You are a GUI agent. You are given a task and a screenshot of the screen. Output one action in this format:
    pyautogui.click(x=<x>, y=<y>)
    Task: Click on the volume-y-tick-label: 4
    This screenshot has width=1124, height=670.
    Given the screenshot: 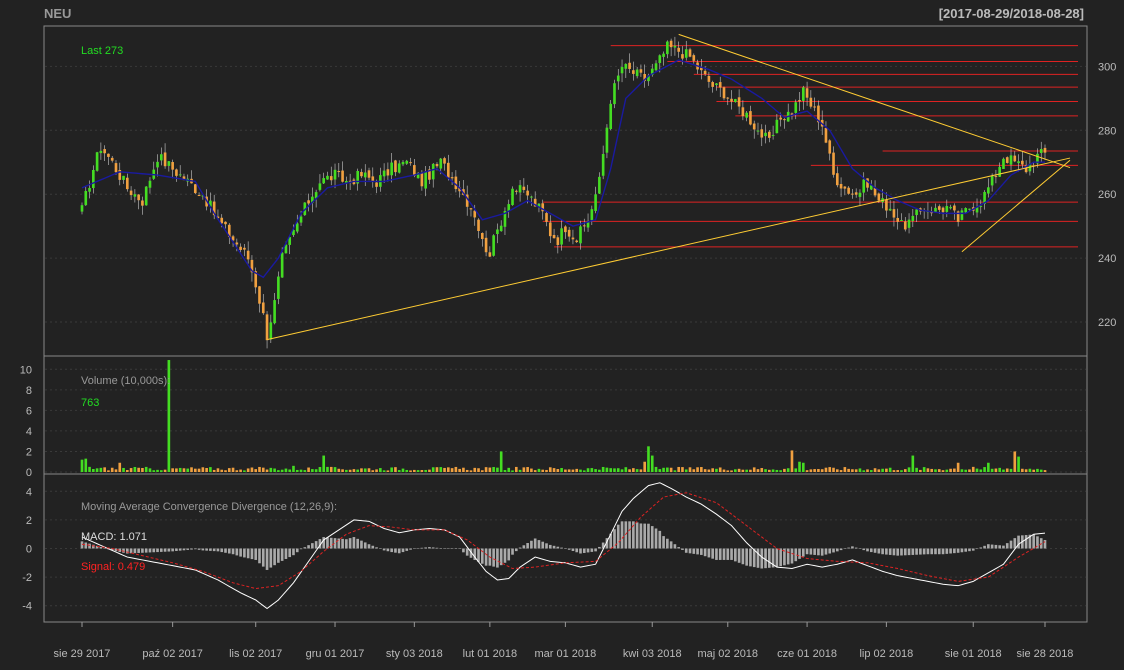 What is the action you would take?
    pyautogui.click(x=29, y=432)
    